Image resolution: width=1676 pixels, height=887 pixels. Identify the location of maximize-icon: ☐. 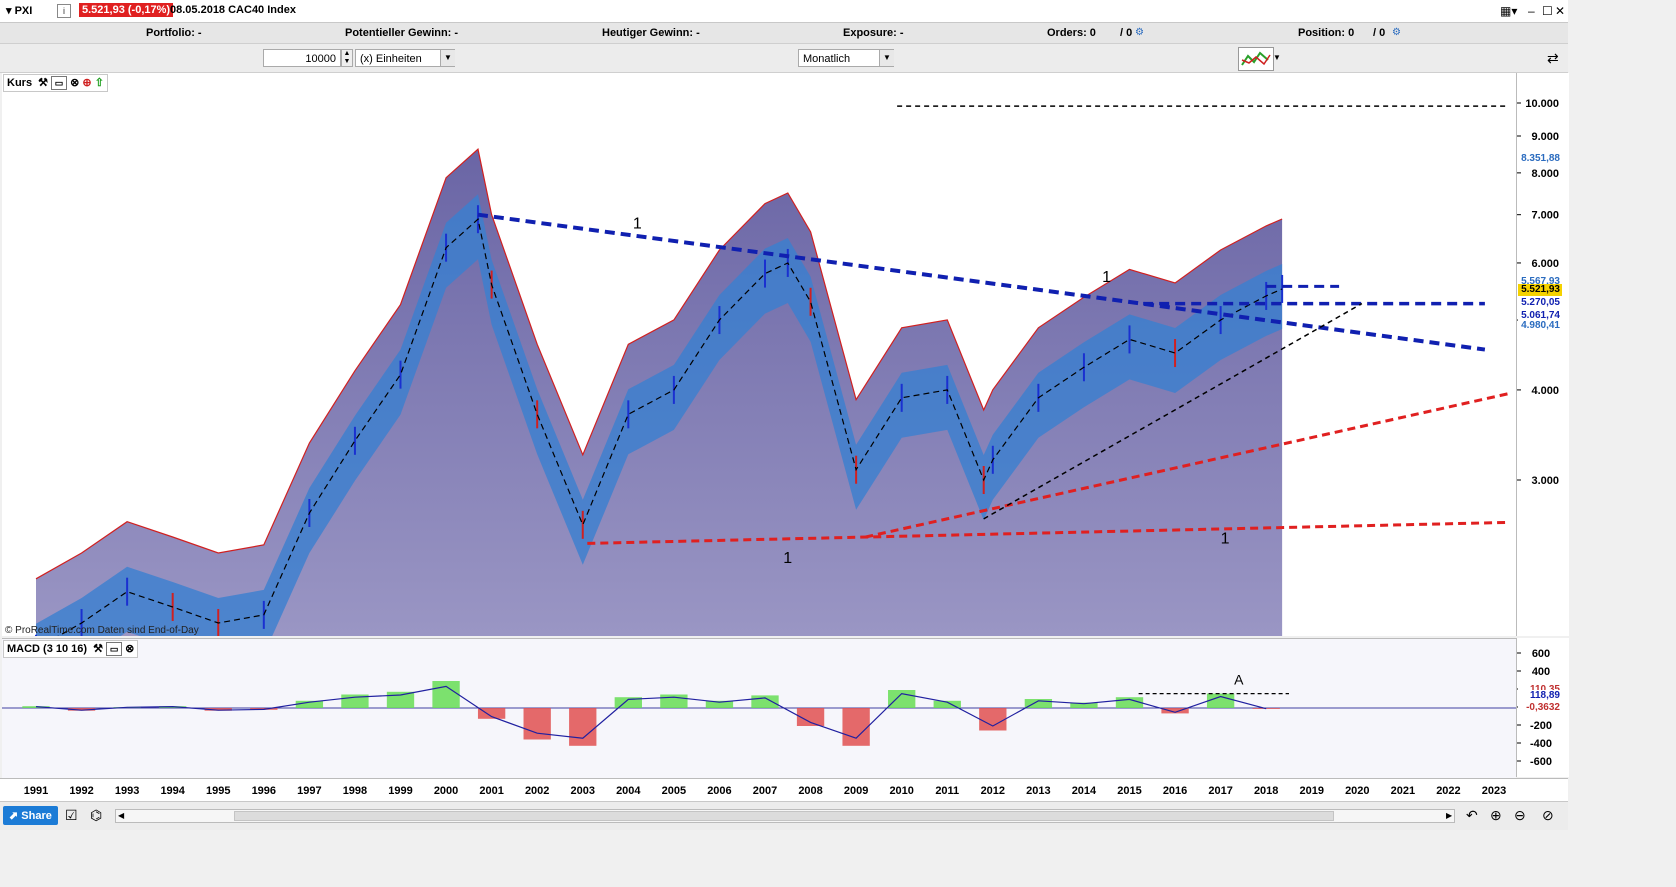
(1547, 11).